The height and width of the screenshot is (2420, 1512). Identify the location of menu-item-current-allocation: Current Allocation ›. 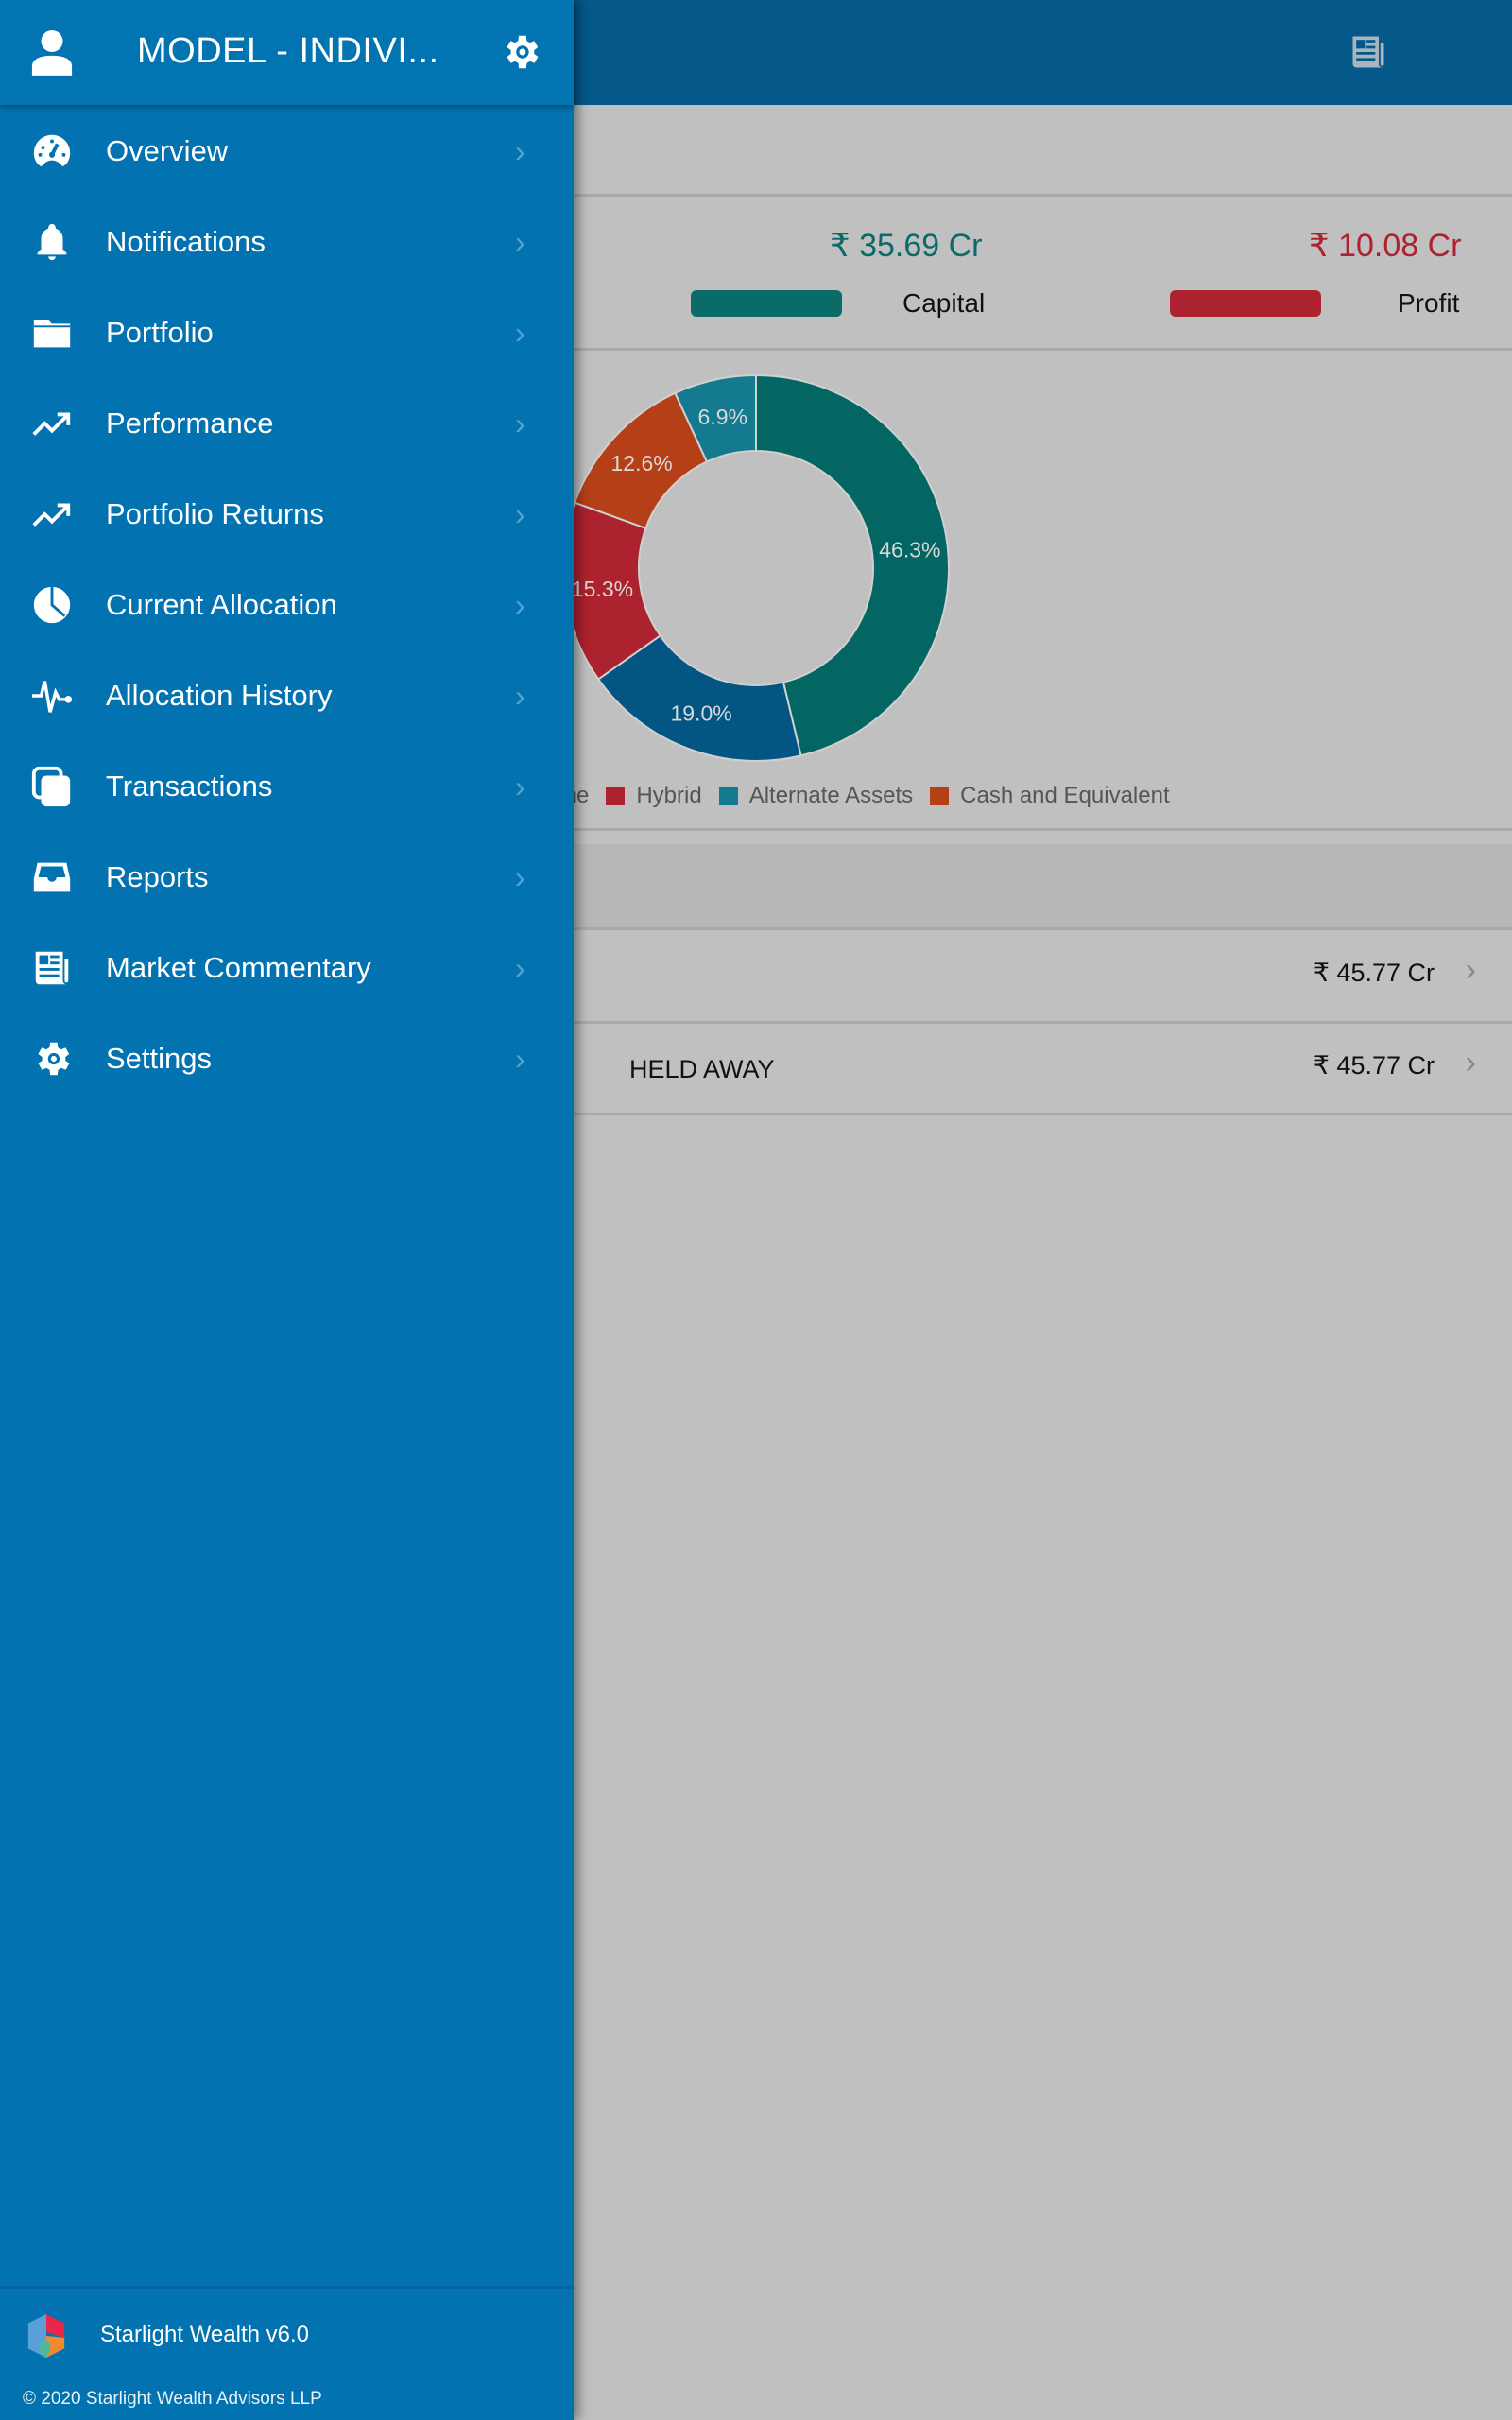
(287, 605).